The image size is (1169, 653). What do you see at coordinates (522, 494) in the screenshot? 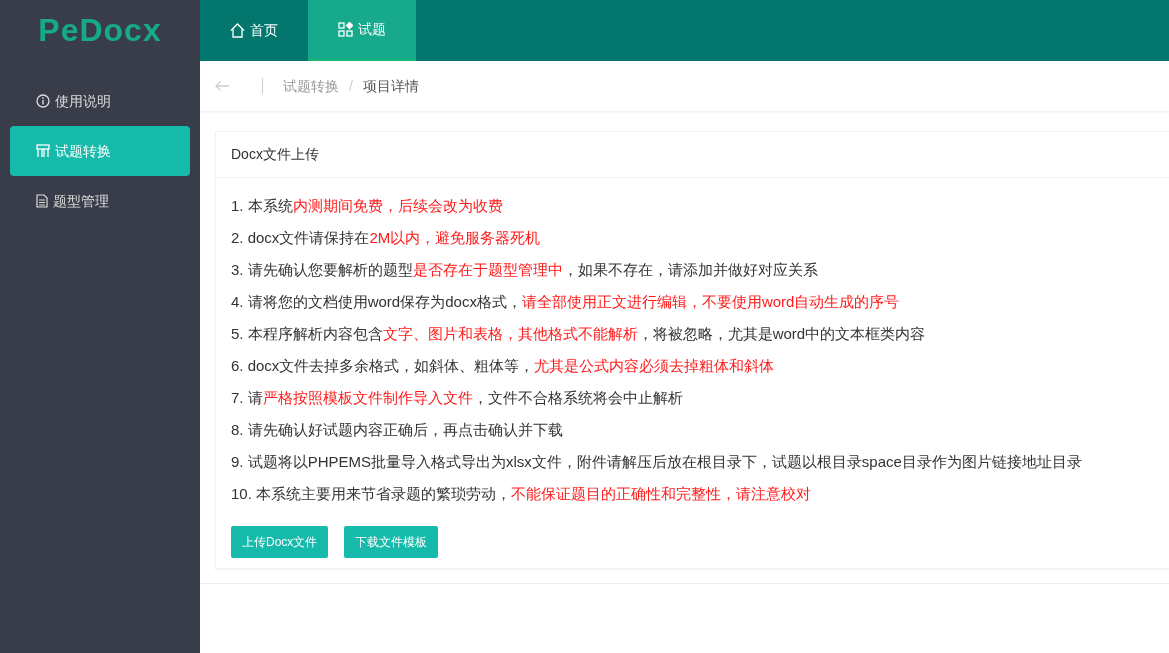
I see `instruction-line: 10. 本系统主要用来节省录题的繁琐劳动，不能保证题目的正确性和完整性，请注意校对` at bounding box center [522, 494].